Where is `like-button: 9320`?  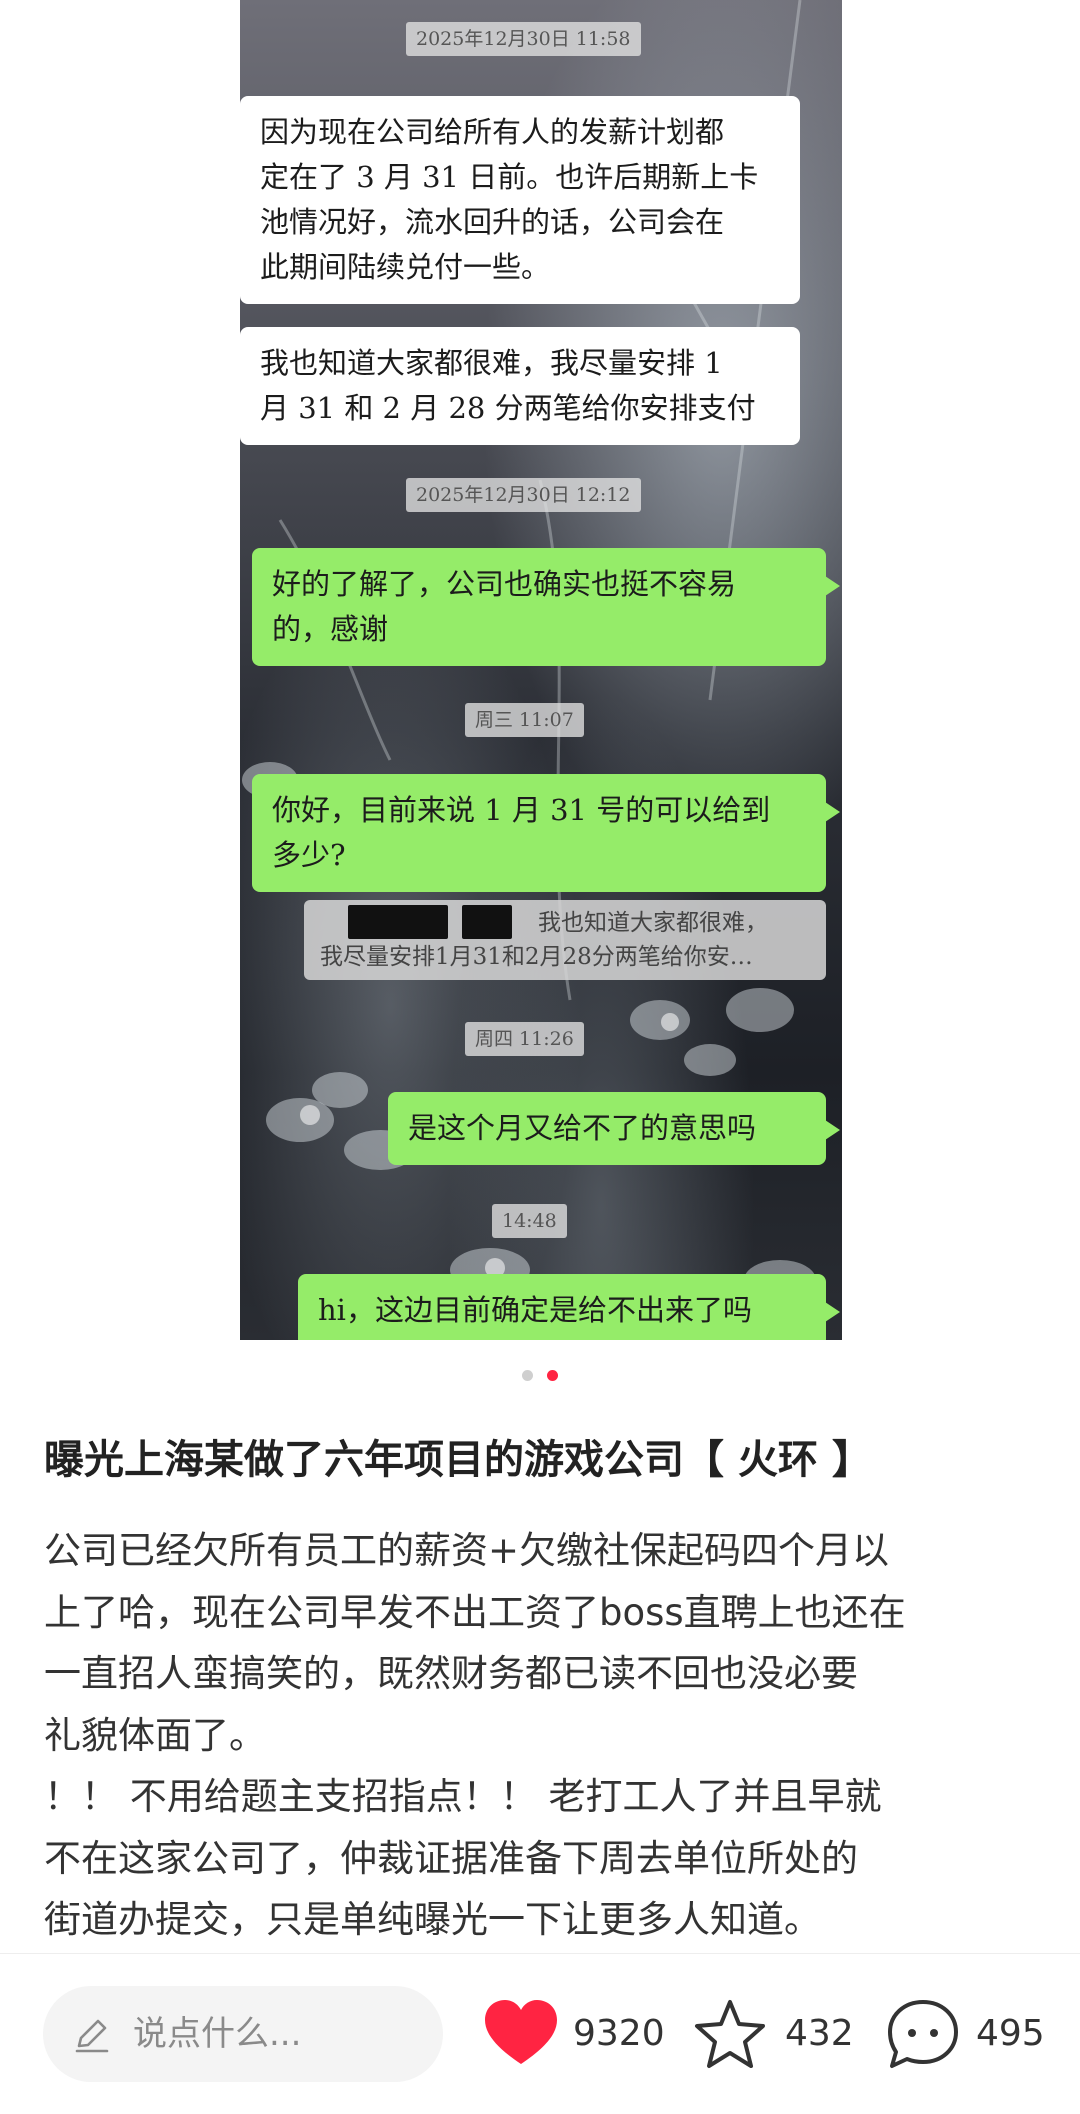
like-button: 9320 is located at coordinates (574, 2034).